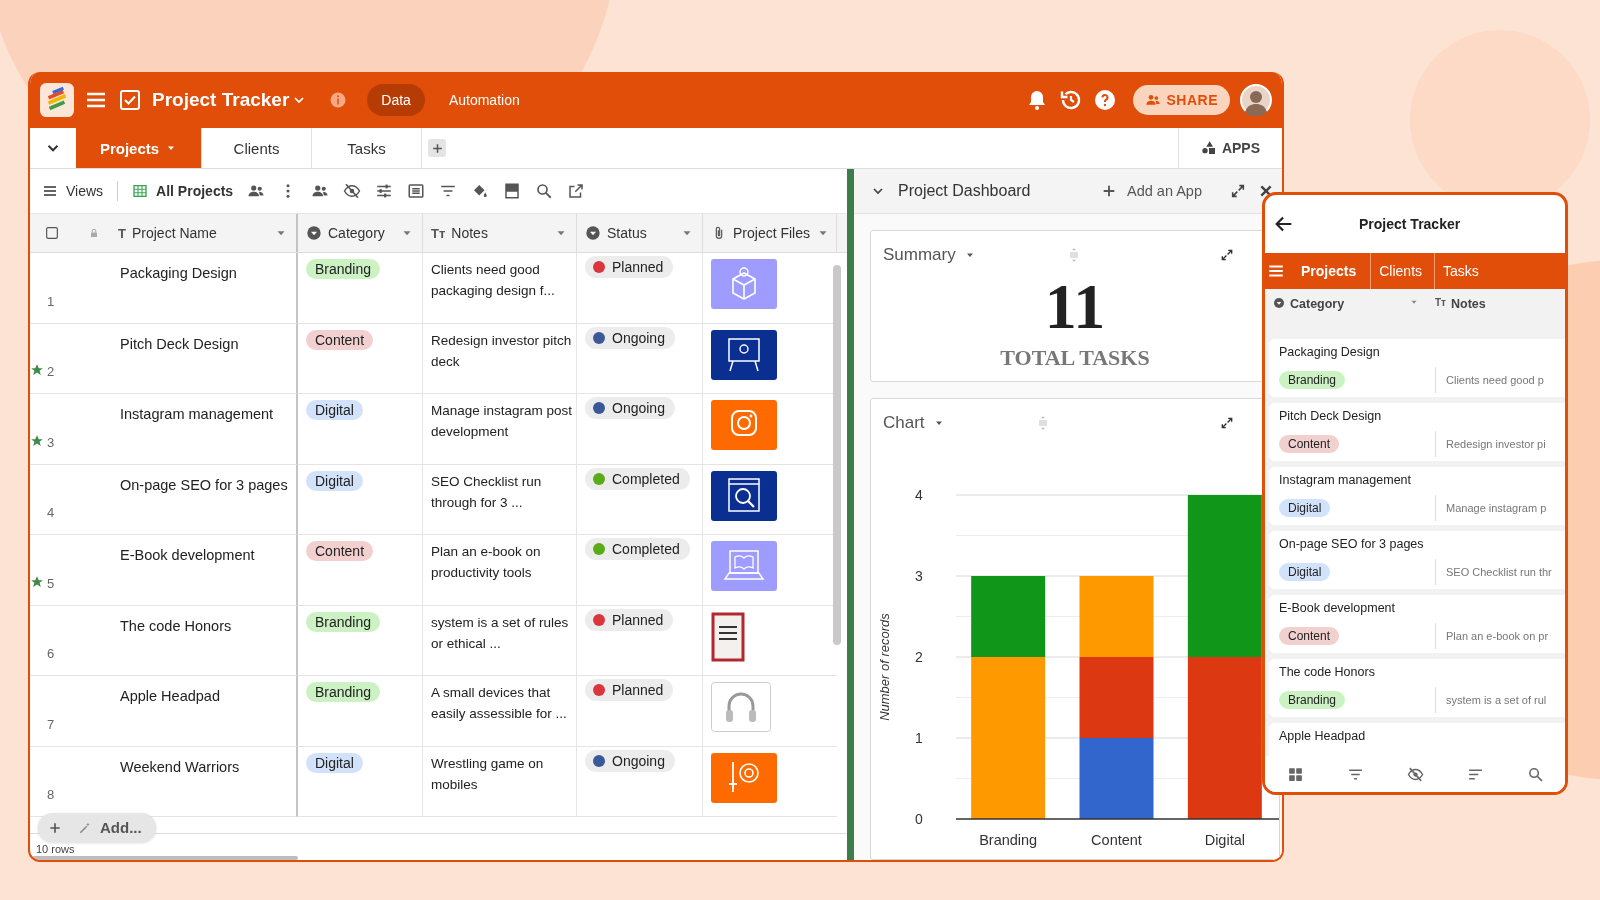  What do you see at coordinates (396, 100) in the screenshot?
I see `nav-tab: Data` at bounding box center [396, 100].